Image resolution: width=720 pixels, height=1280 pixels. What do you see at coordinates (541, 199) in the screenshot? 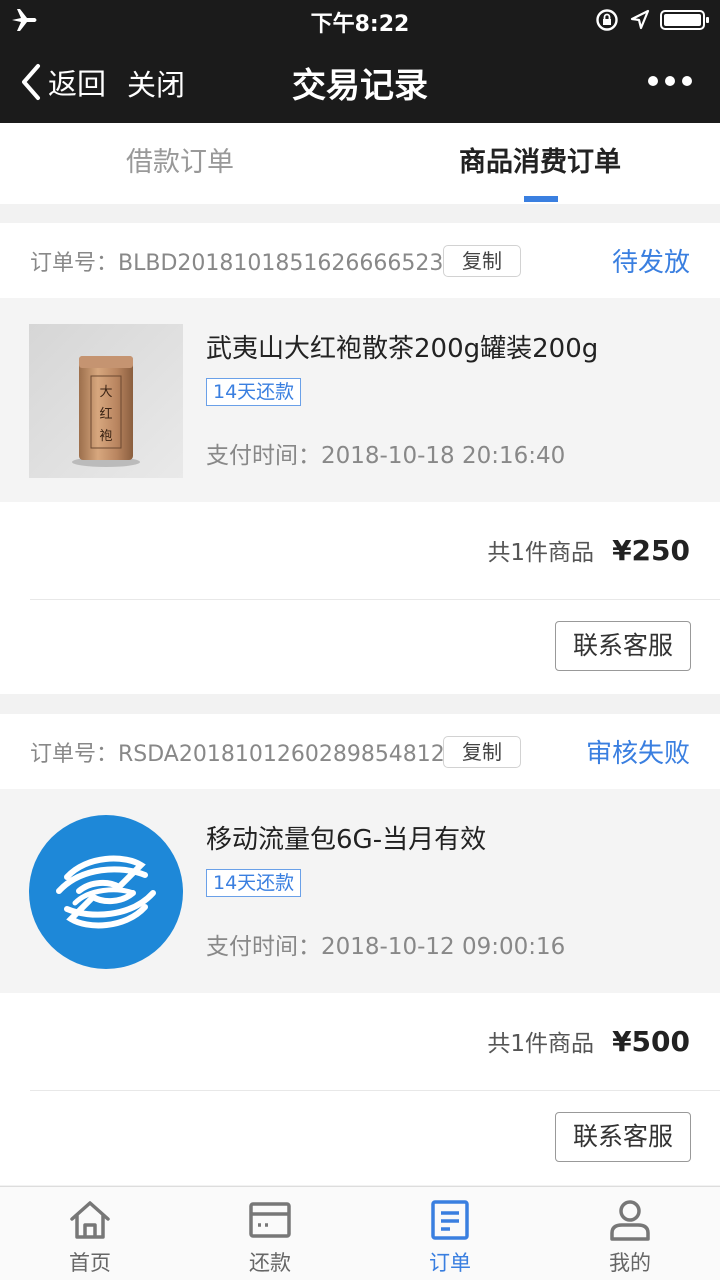
I see `active-tab-indicator` at bounding box center [541, 199].